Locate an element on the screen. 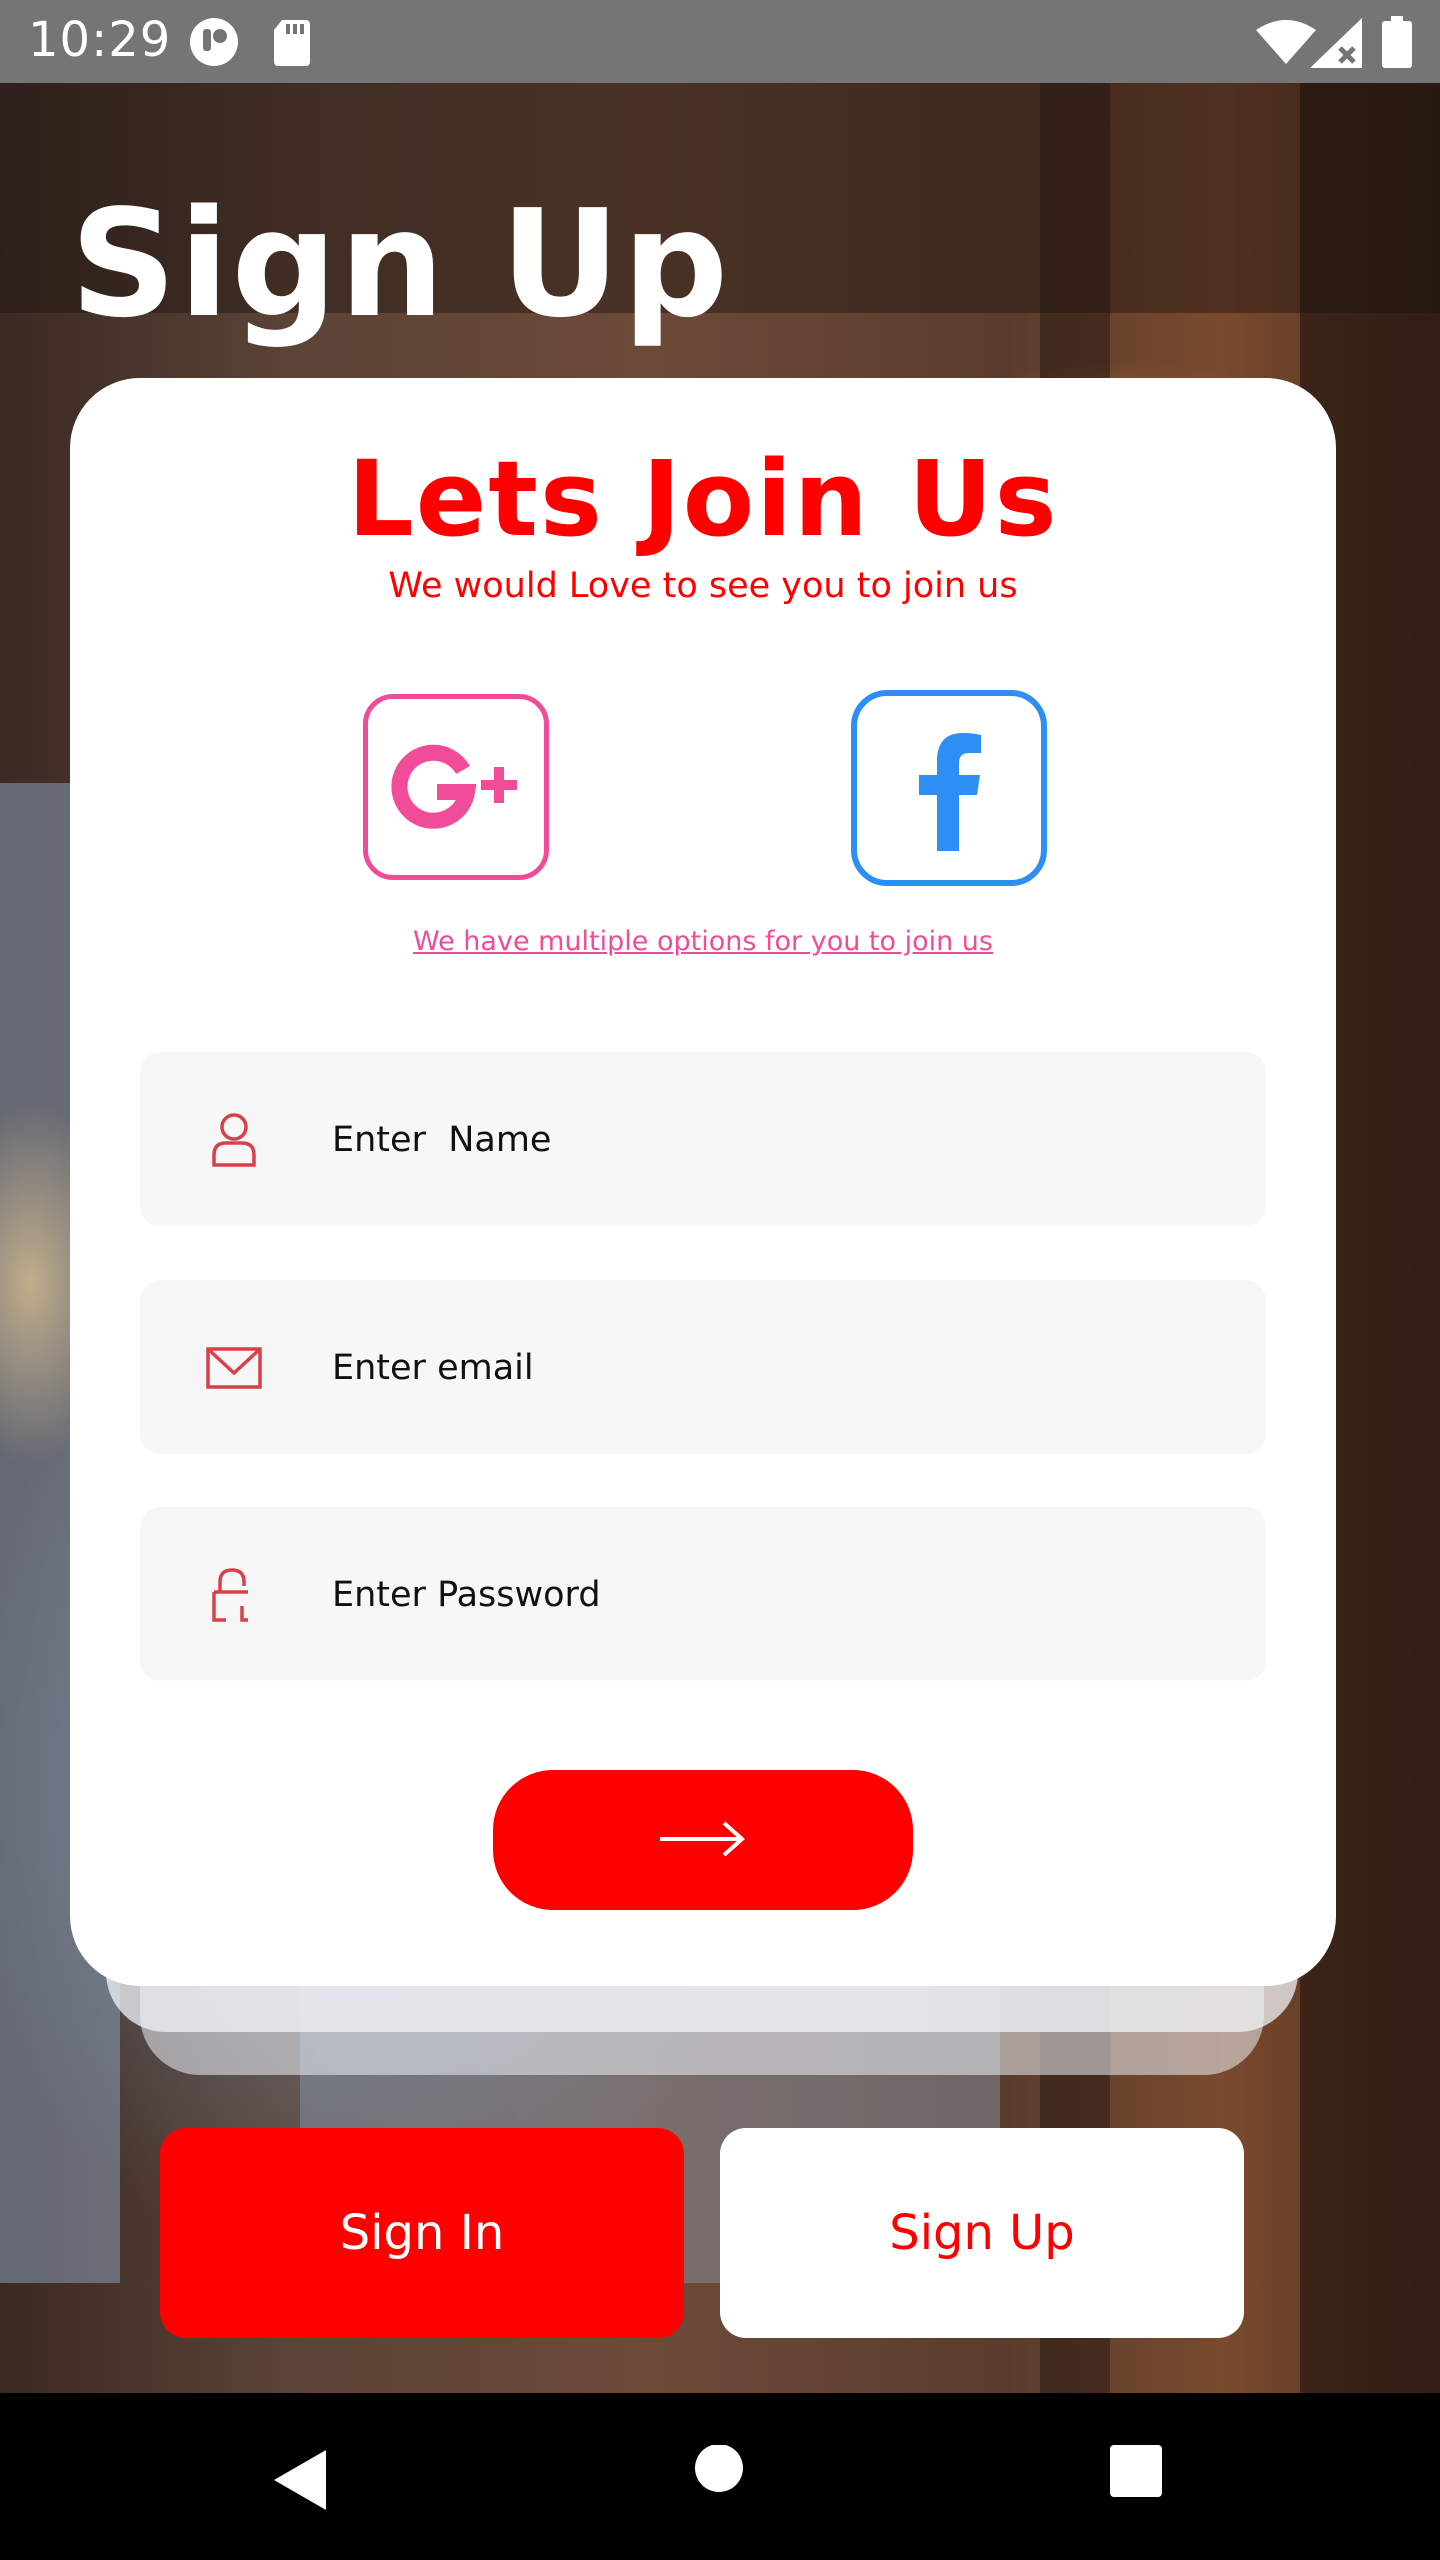 The height and width of the screenshot is (2560, 1440). password-input is located at coordinates (772, 1595).